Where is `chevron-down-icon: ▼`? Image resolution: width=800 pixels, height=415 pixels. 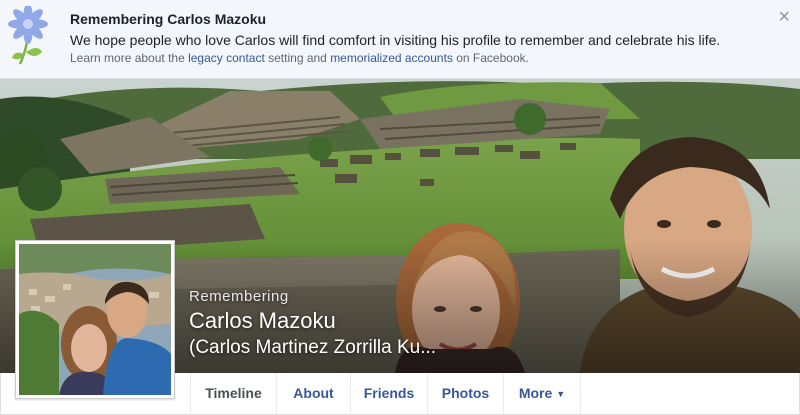
chevron-down-icon: ▼ is located at coordinates (561, 394).